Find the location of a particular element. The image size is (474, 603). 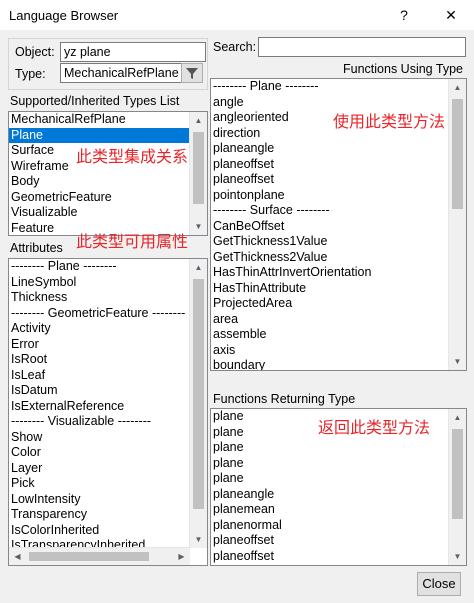

list-item: LineSymbol is located at coordinates (99, 283).